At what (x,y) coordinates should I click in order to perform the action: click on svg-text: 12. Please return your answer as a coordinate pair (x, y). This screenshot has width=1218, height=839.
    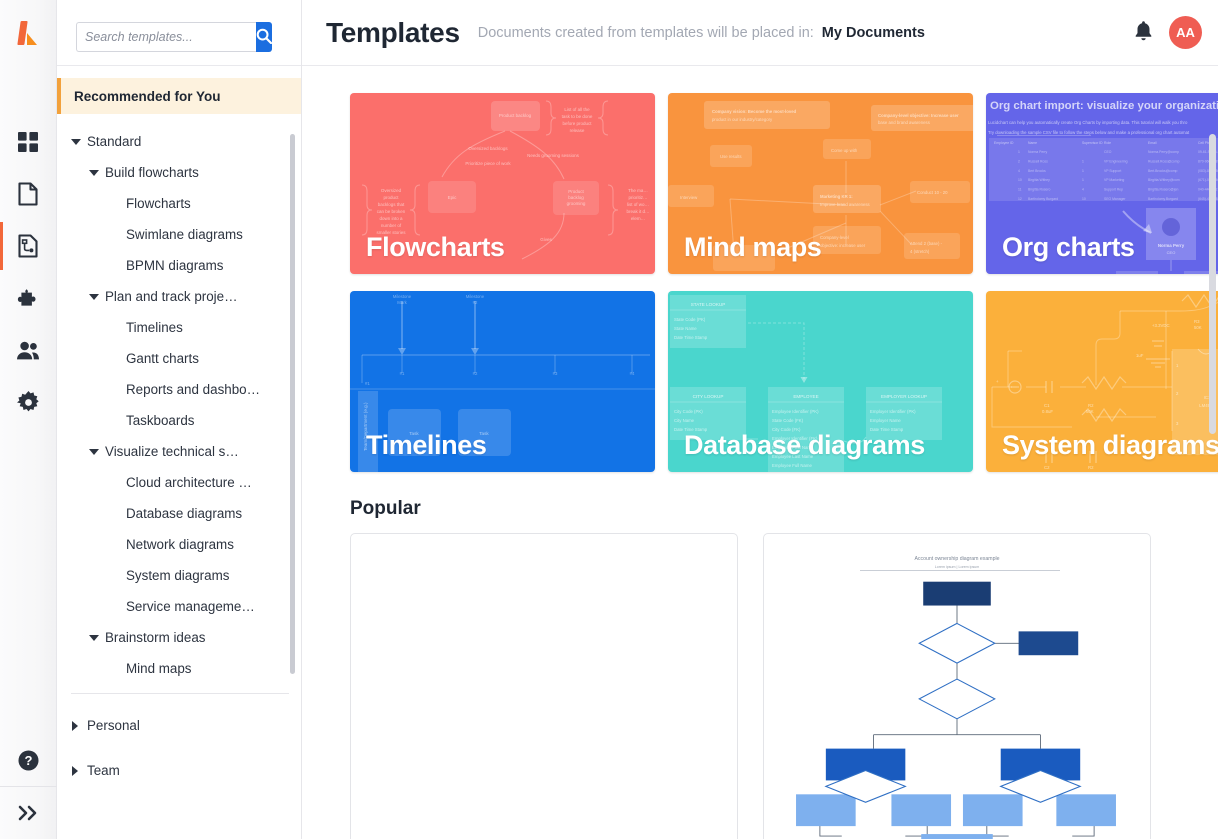
    Looking at the image, I should click on (1020, 199).